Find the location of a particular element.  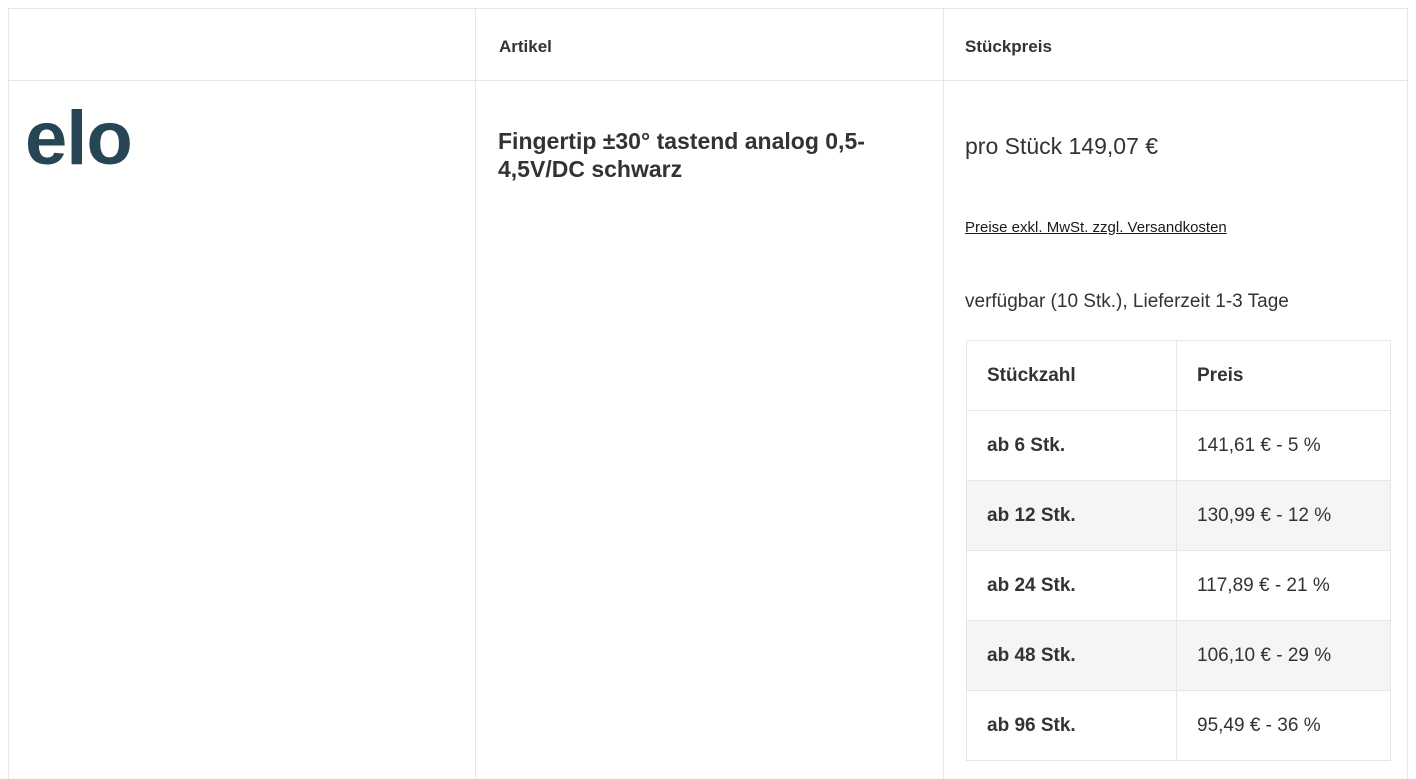

tier-row: ab 96 Stk. 95,49 € - 36 % is located at coordinates (1178, 725).